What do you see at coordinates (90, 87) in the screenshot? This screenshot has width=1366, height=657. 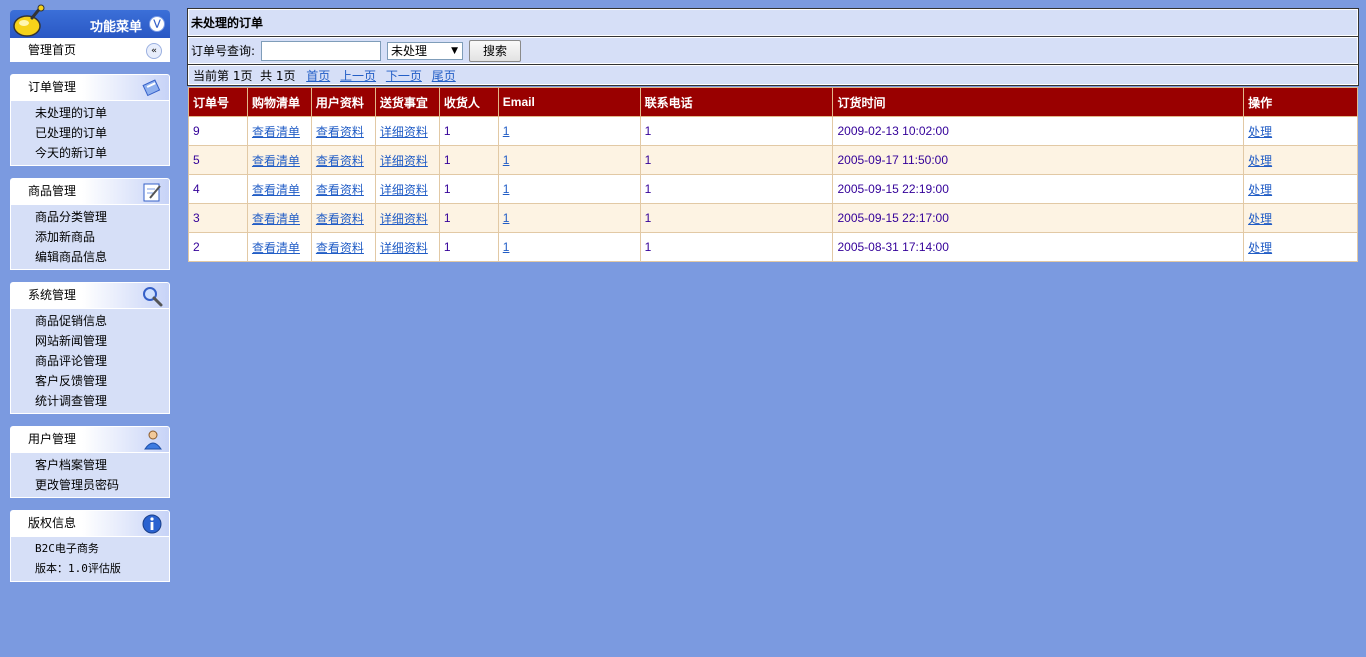 I see `group-header-orders: 订单管理` at bounding box center [90, 87].